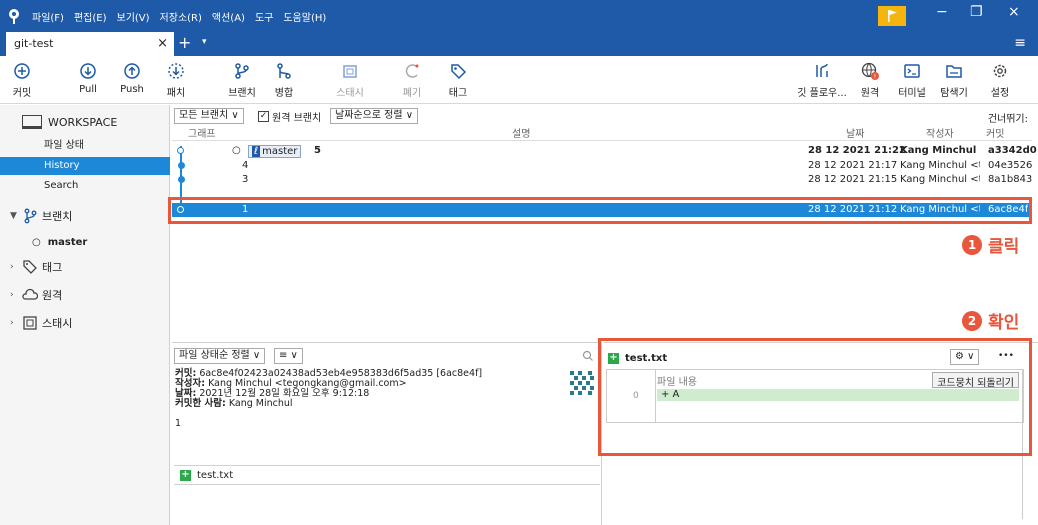 Image resolution: width=1038 pixels, height=525 pixels. Describe the element at coordinates (350, 80) in the screenshot. I see `stash-button: 스태시` at that location.